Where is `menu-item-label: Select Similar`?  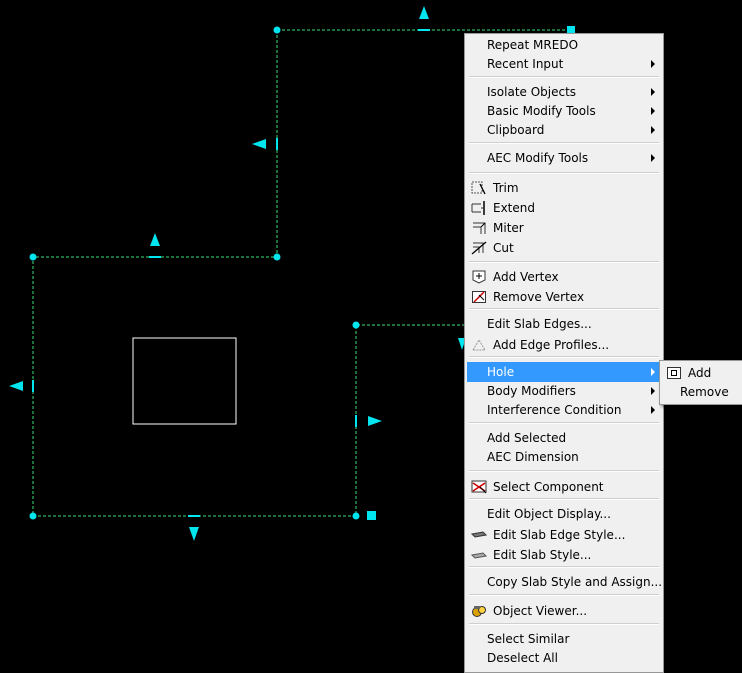 menu-item-label: Select Similar is located at coordinates (528, 639).